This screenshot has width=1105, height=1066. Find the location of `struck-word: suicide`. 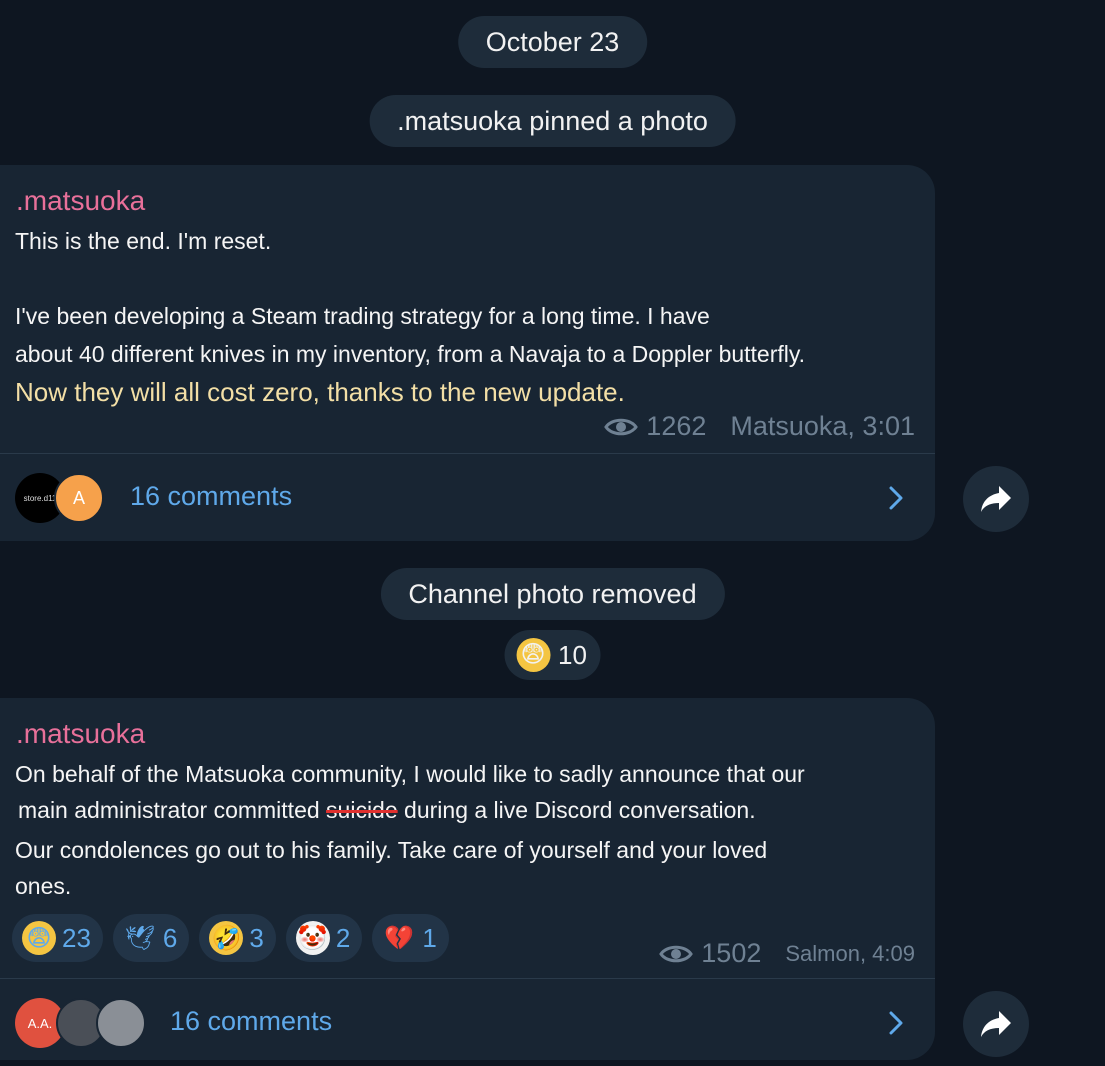

struck-word: suicide is located at coordinates (362, 810).